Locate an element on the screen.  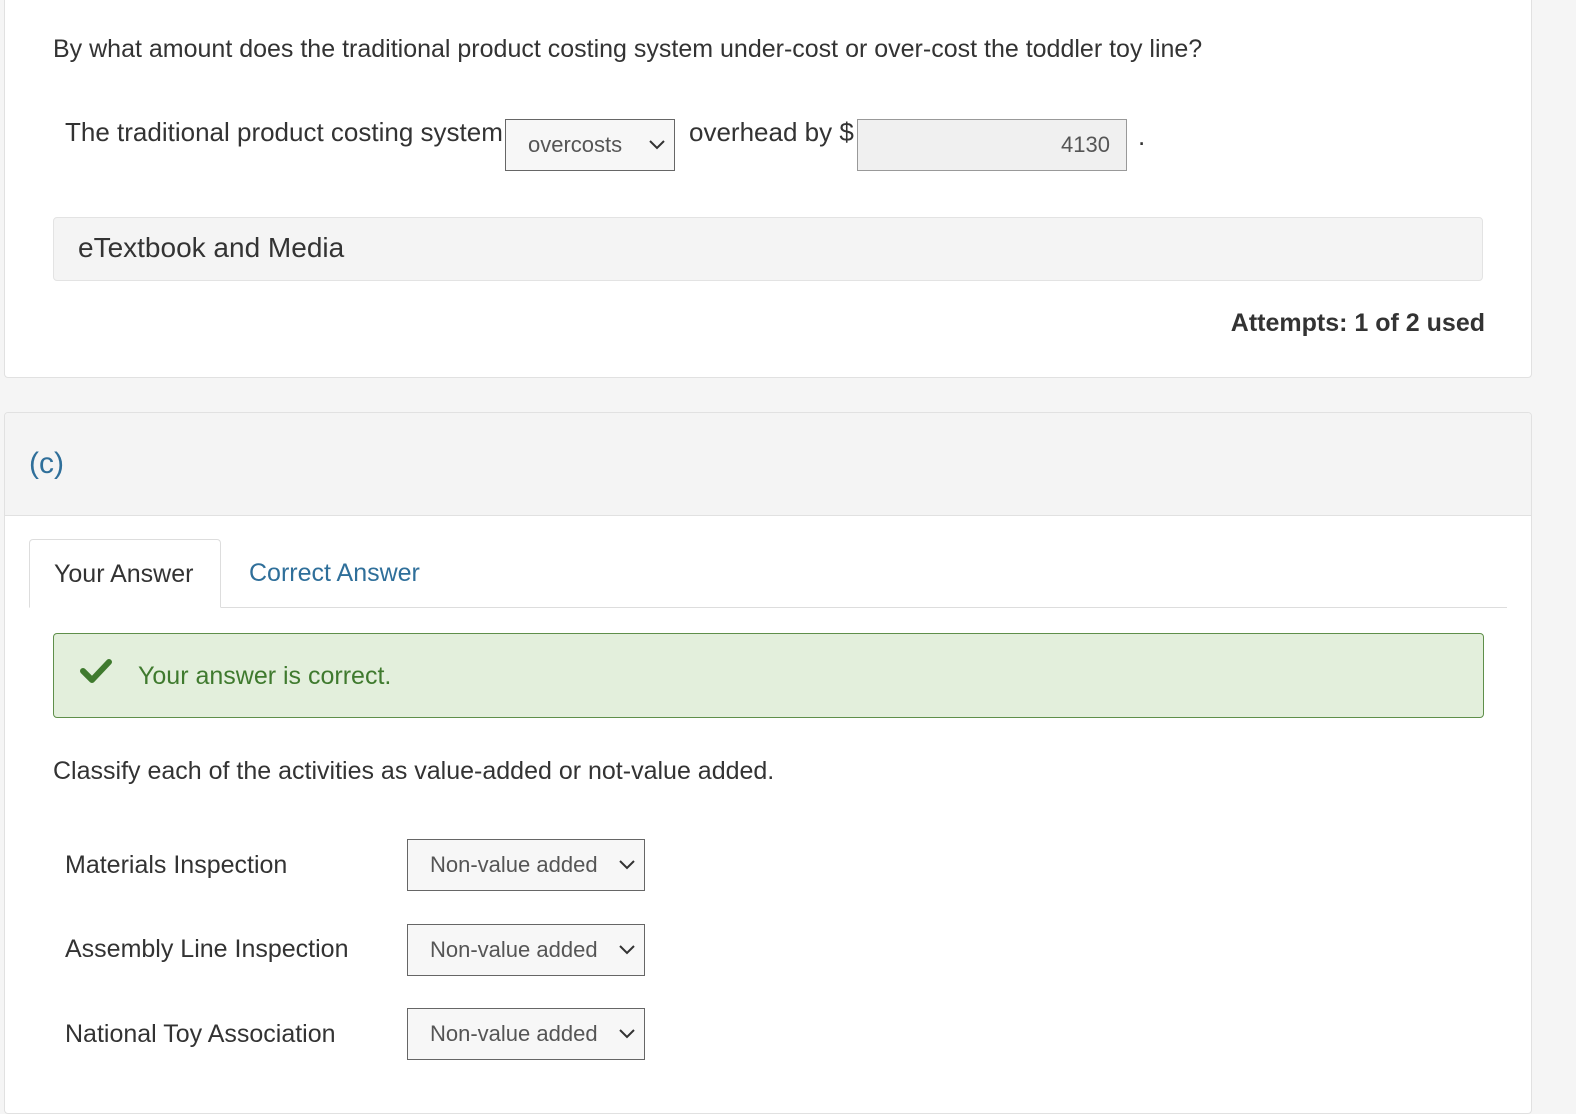
activity-label: Assembly Line Inspection is located at coordinates (207, 949).